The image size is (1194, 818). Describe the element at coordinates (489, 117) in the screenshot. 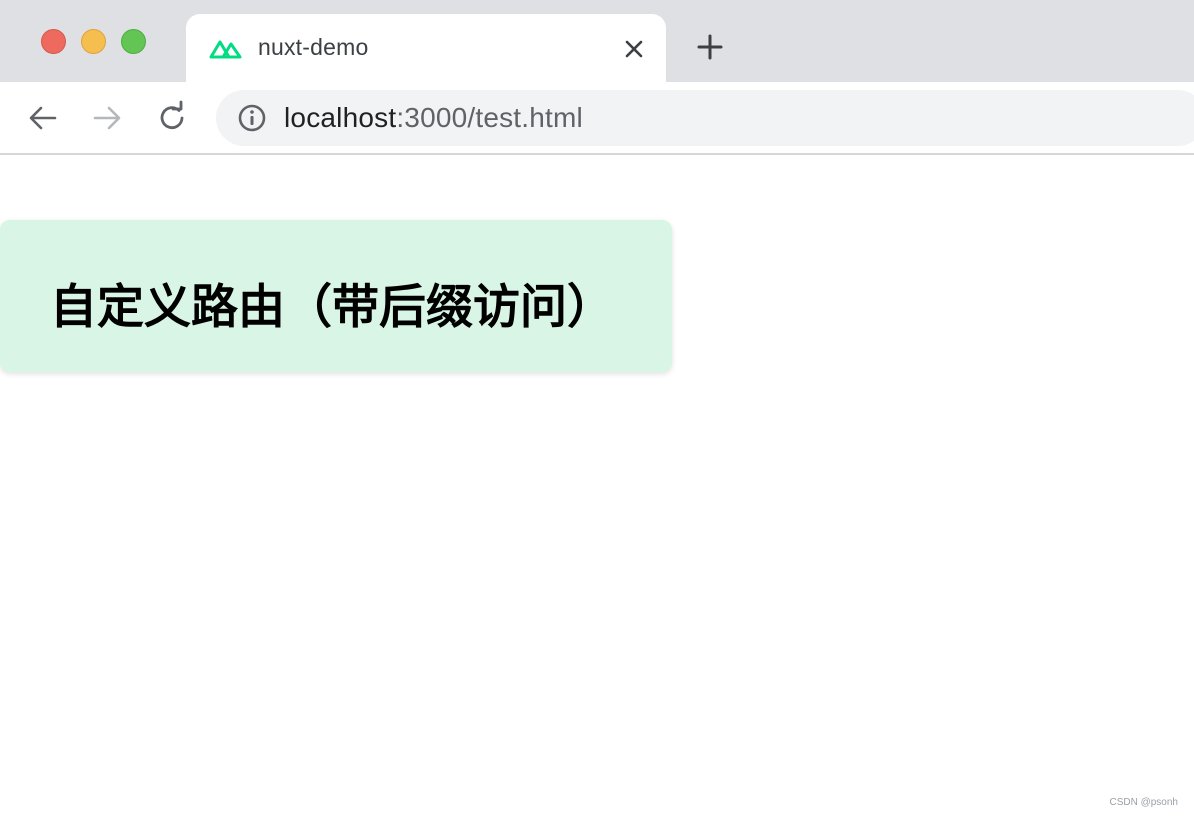

I see `url-path: :3000/test.html` at that location.